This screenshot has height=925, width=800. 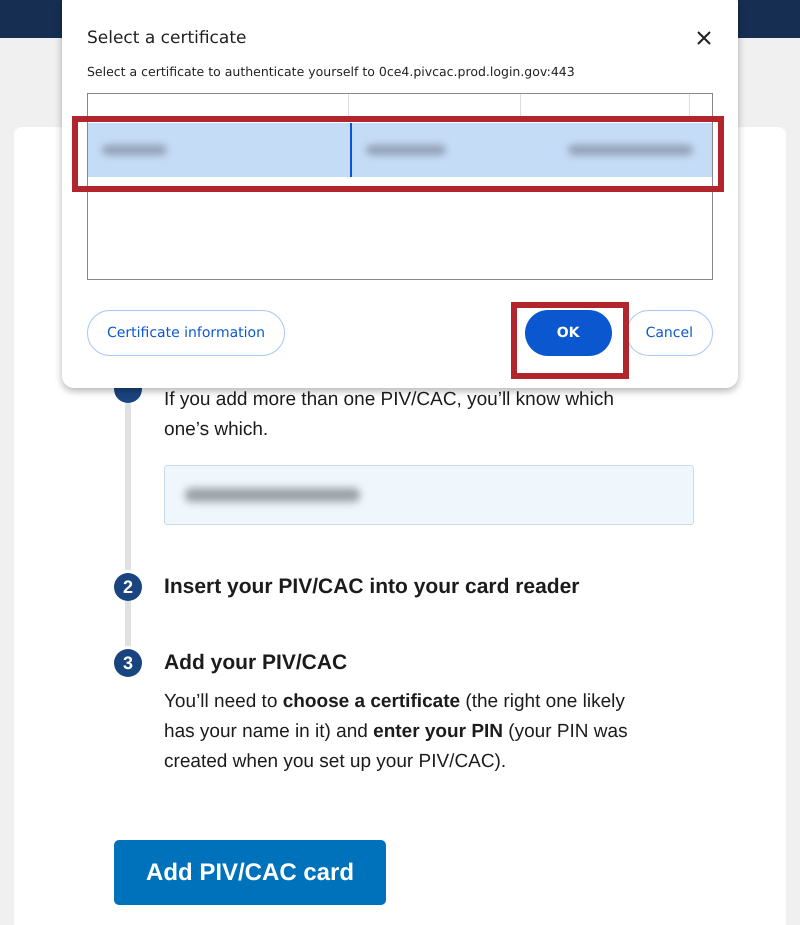 What do you see at coordinates (568, 333) in the screenshot?
I see `ok-button: OK` at bounding box center [568, 333].